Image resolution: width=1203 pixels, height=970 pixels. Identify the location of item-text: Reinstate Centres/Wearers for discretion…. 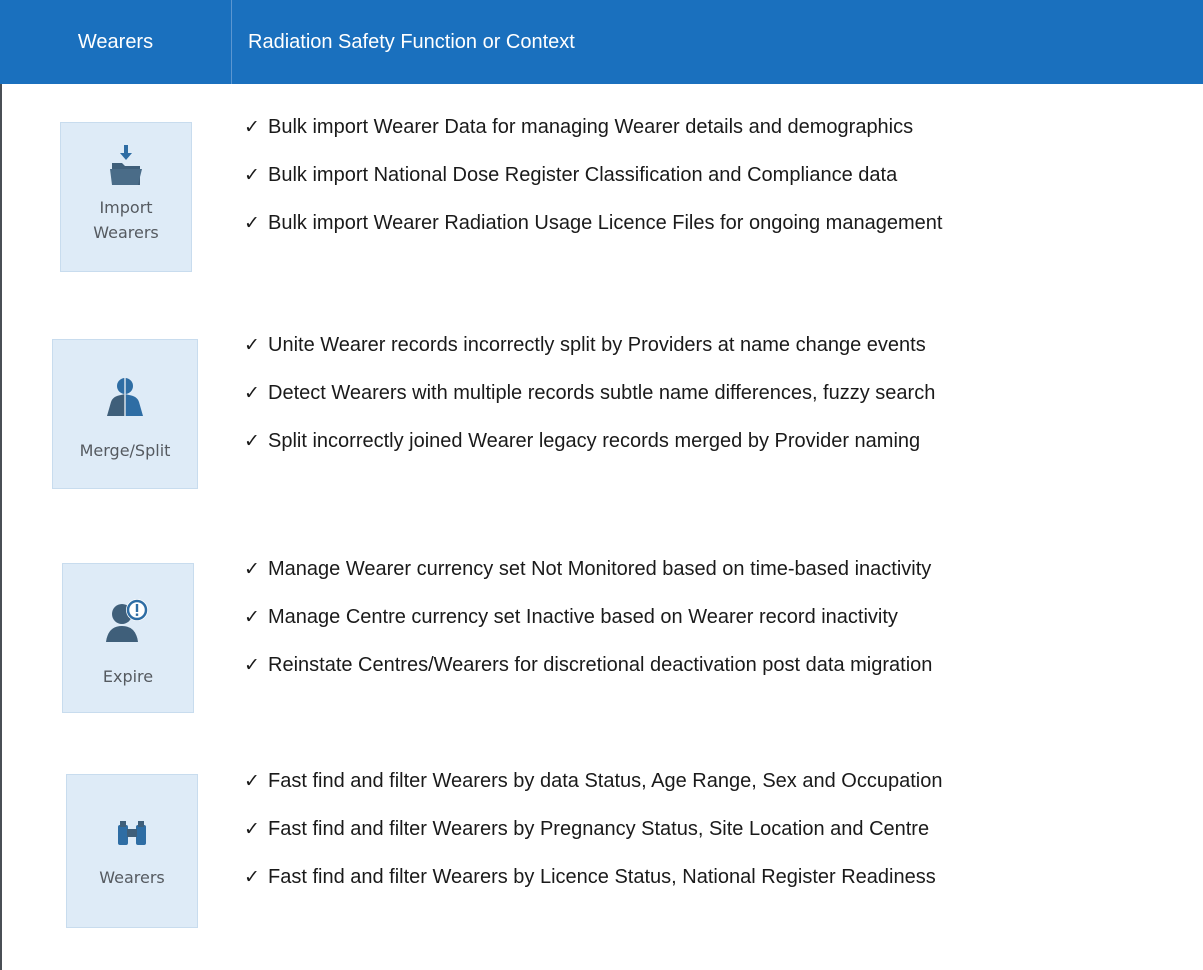
(600, 664).